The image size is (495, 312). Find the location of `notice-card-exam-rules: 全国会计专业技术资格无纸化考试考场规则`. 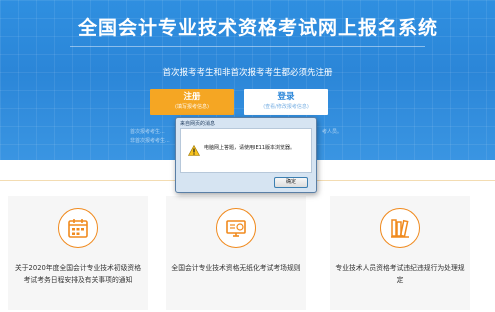

notice-card-exam-rules: 全国会计专业技术资格无纸化考试考场规则 is located at coordinates (236, 253).